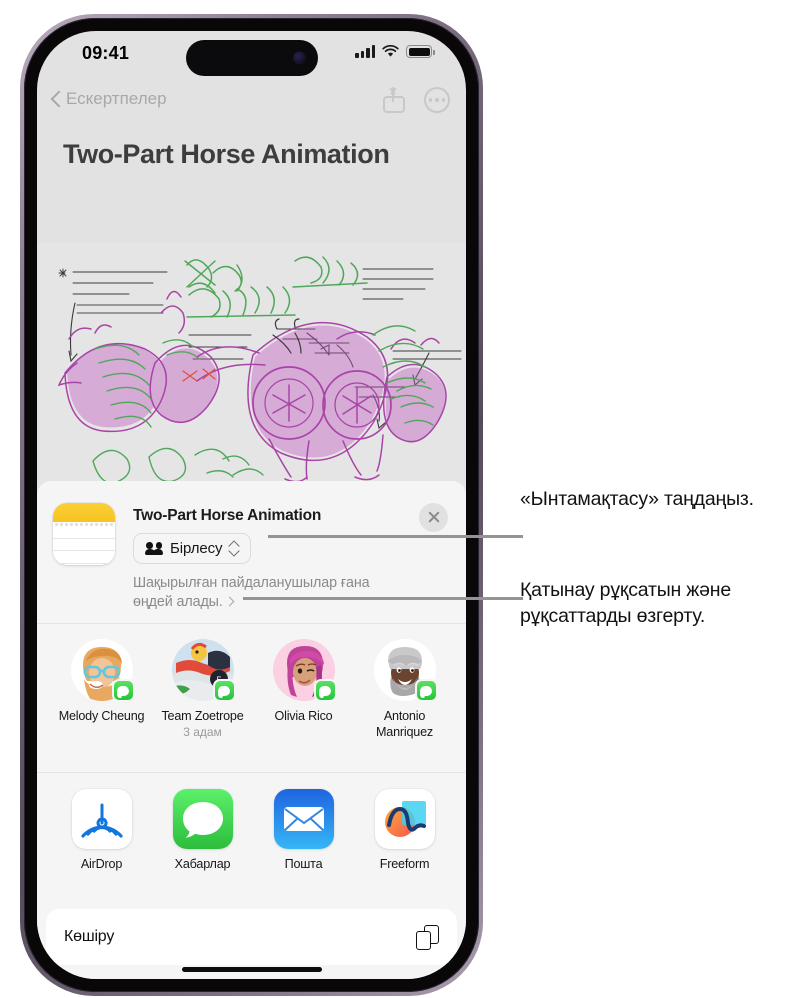  What do you see at coordinates (416, 100) in the screenshot?
I see `navigation-actions` at bounding box center [416, 100].